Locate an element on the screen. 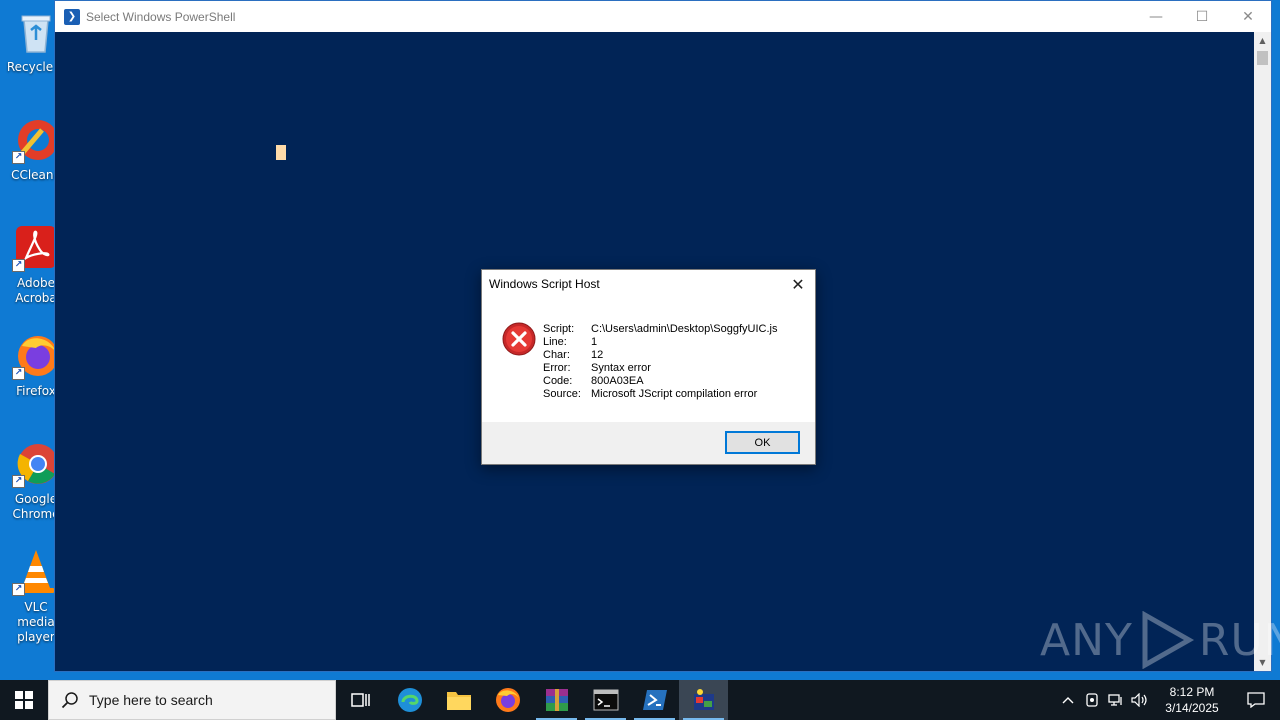 The height and width of the screenshot is (720, 1280). detail-label: Error: is located at coordinates (557, 368).